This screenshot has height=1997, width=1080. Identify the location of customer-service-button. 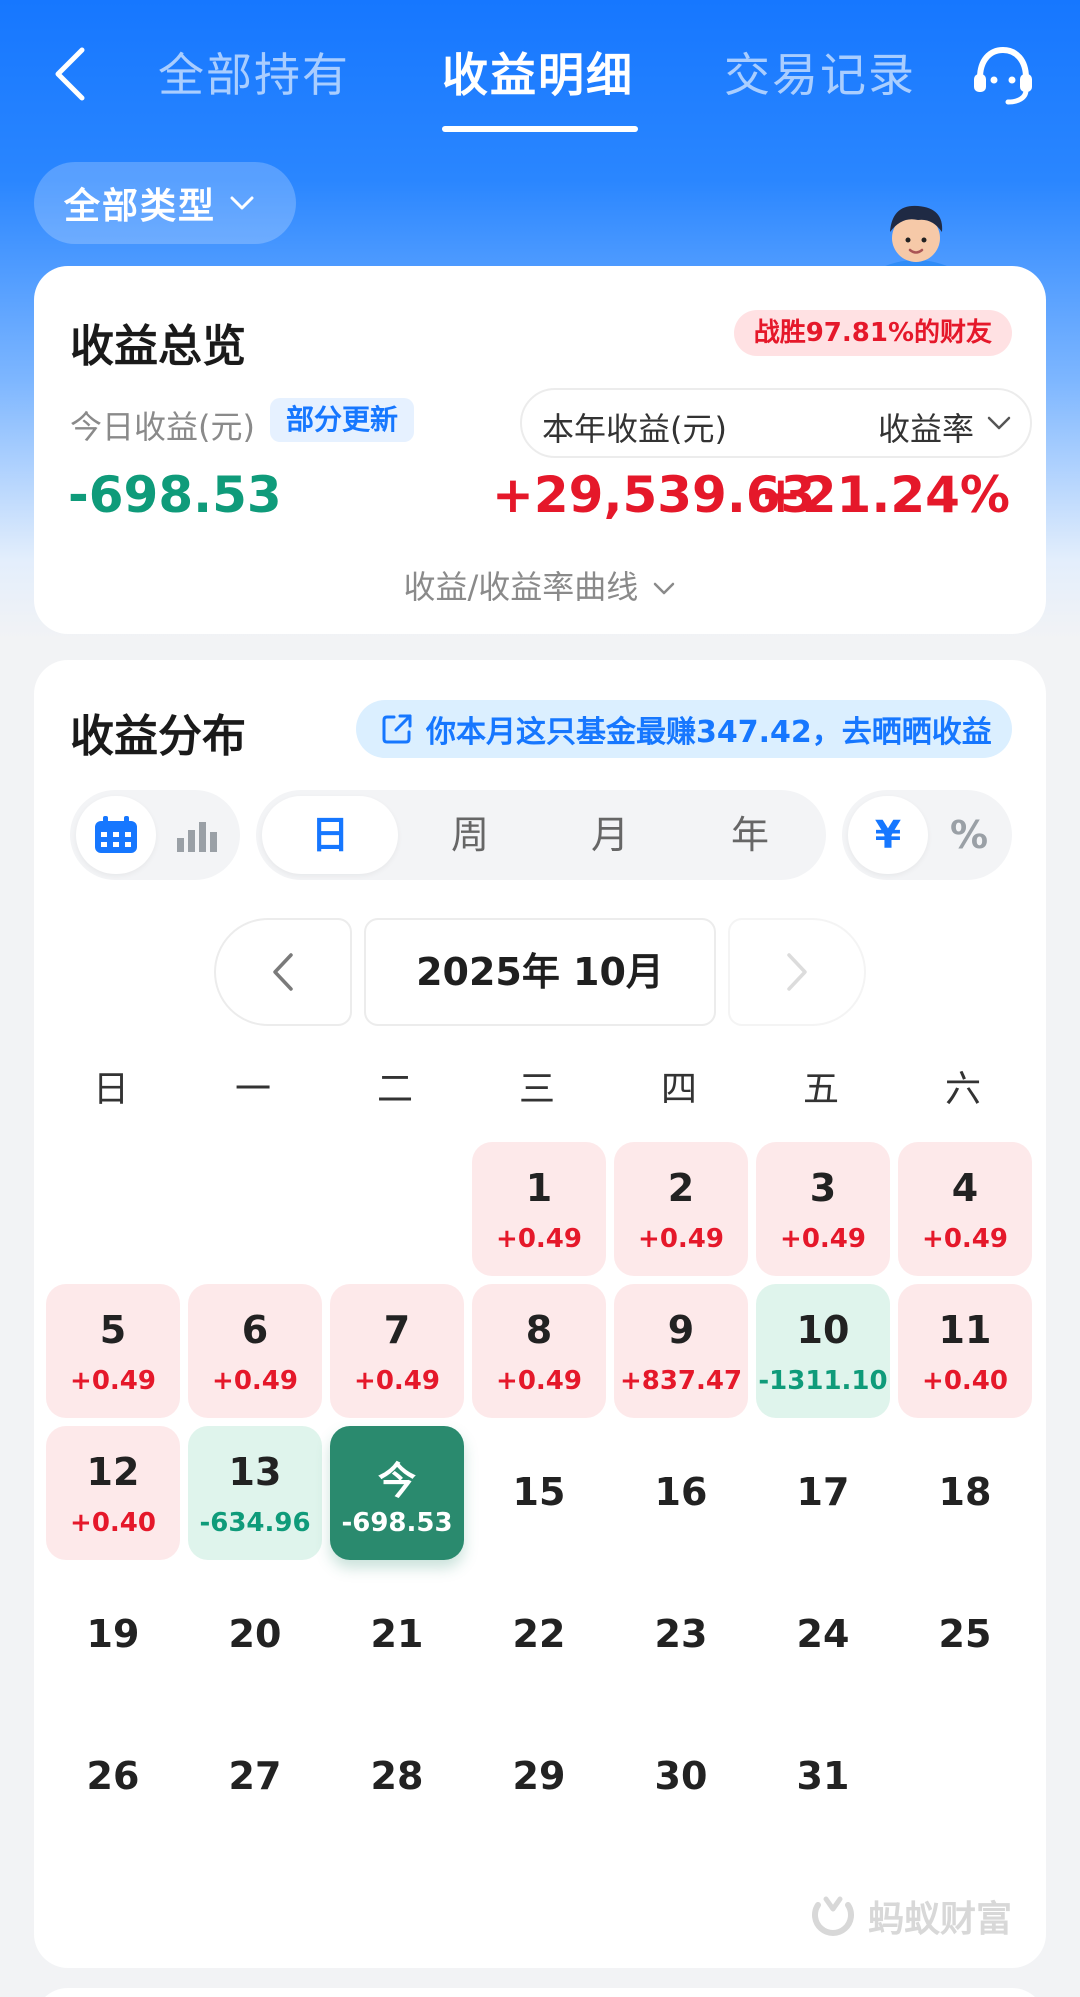
(1003, 75).